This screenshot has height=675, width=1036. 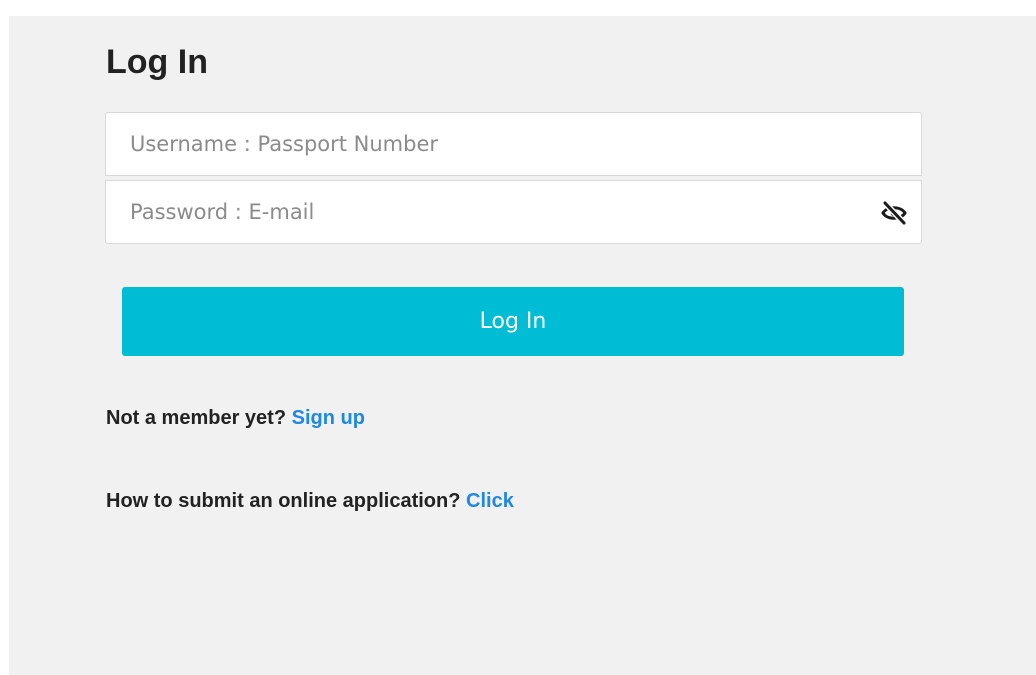 What do you see at coordinates (283, 501) in the screenshot?
I see `howto-prompt: How to submit an online application?` at bounding box center [283, 501].